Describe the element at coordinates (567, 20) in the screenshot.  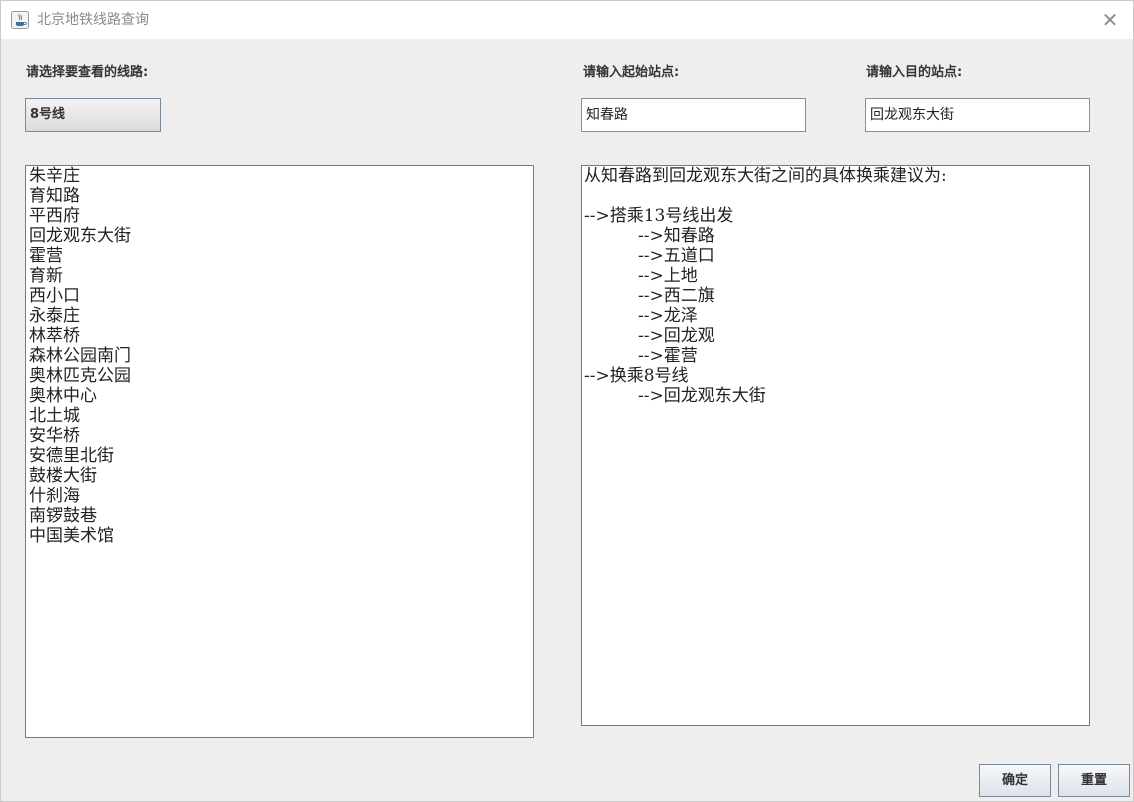
I see `title-bar: 北京地铁线路查询 ✕` at that location.